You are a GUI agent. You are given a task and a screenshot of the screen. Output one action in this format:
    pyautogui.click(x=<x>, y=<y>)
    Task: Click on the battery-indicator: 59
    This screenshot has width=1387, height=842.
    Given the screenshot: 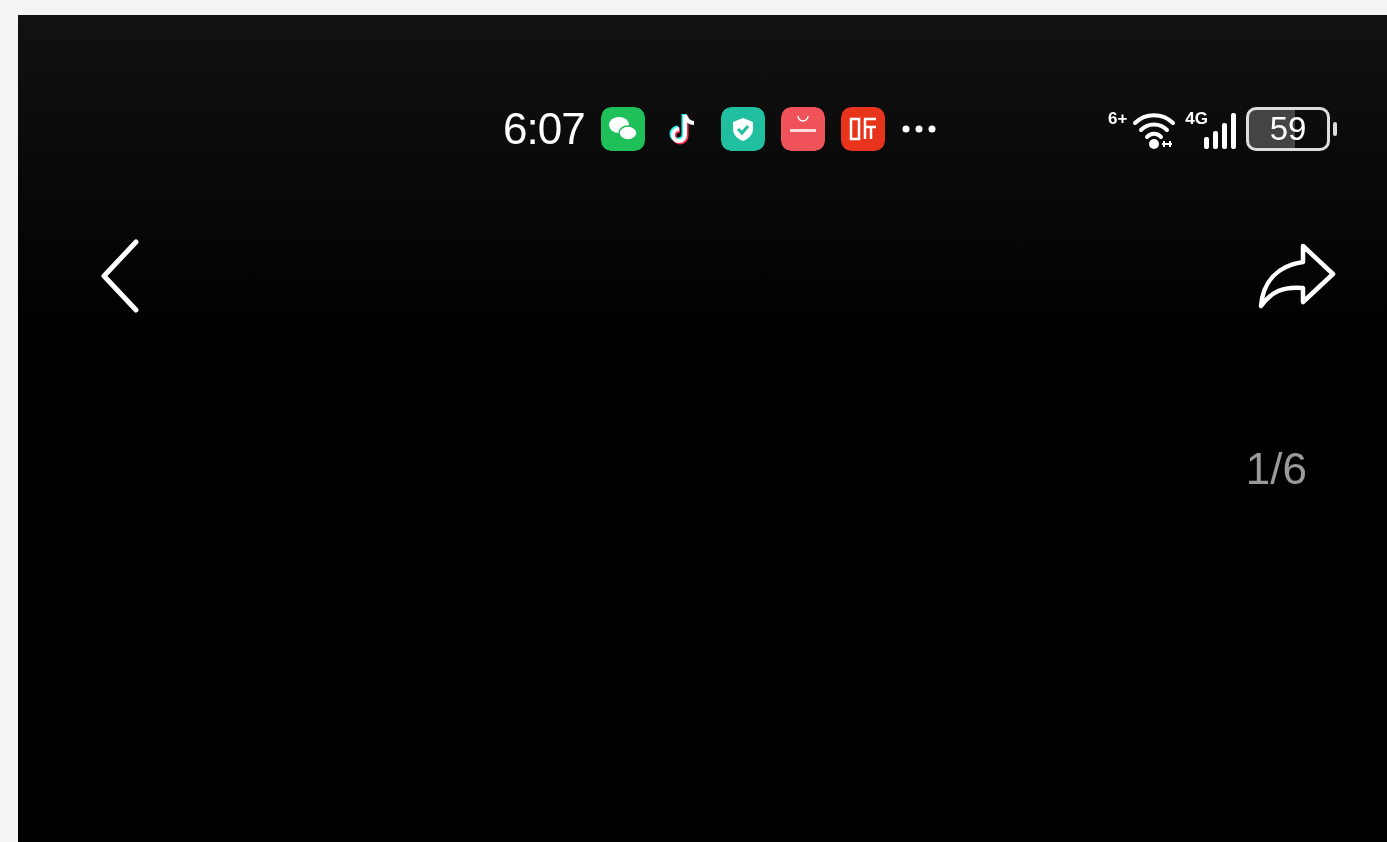 What is the action you would take?
    pyautogui.click(x=1288, y=129)
    